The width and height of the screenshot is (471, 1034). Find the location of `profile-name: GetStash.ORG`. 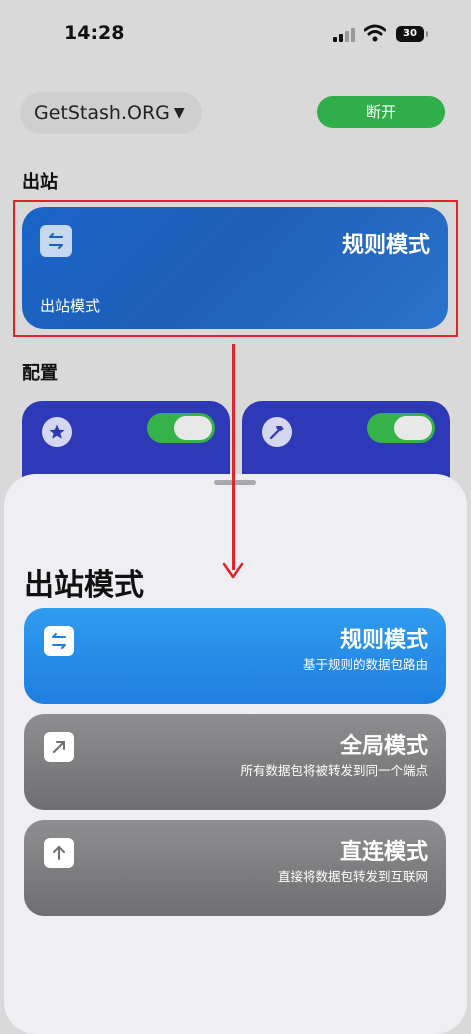

profile-name: GetStash.ORG is located at coordinates (102, 113).